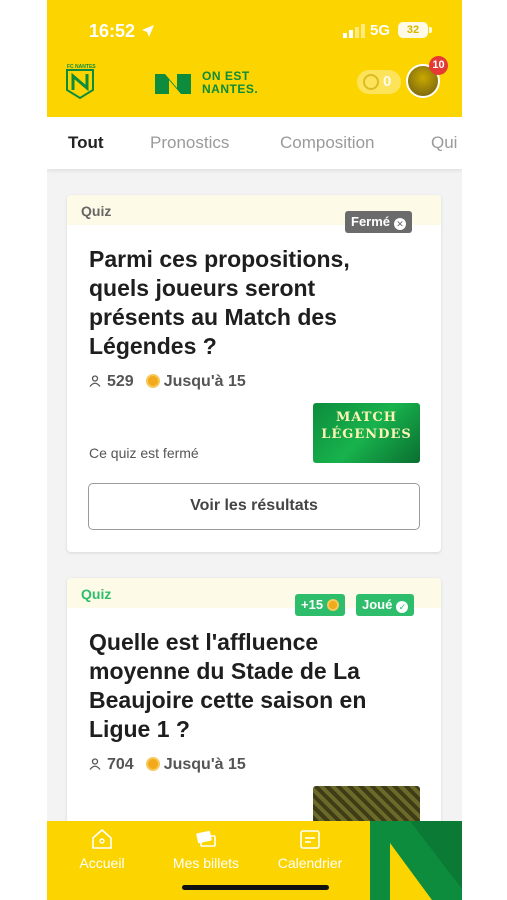 The image size is (507, 900). What do you see at coordinates (312, 604) in the screenshot?
I see `bonus-label: +15` at bounding box center [312, 604].